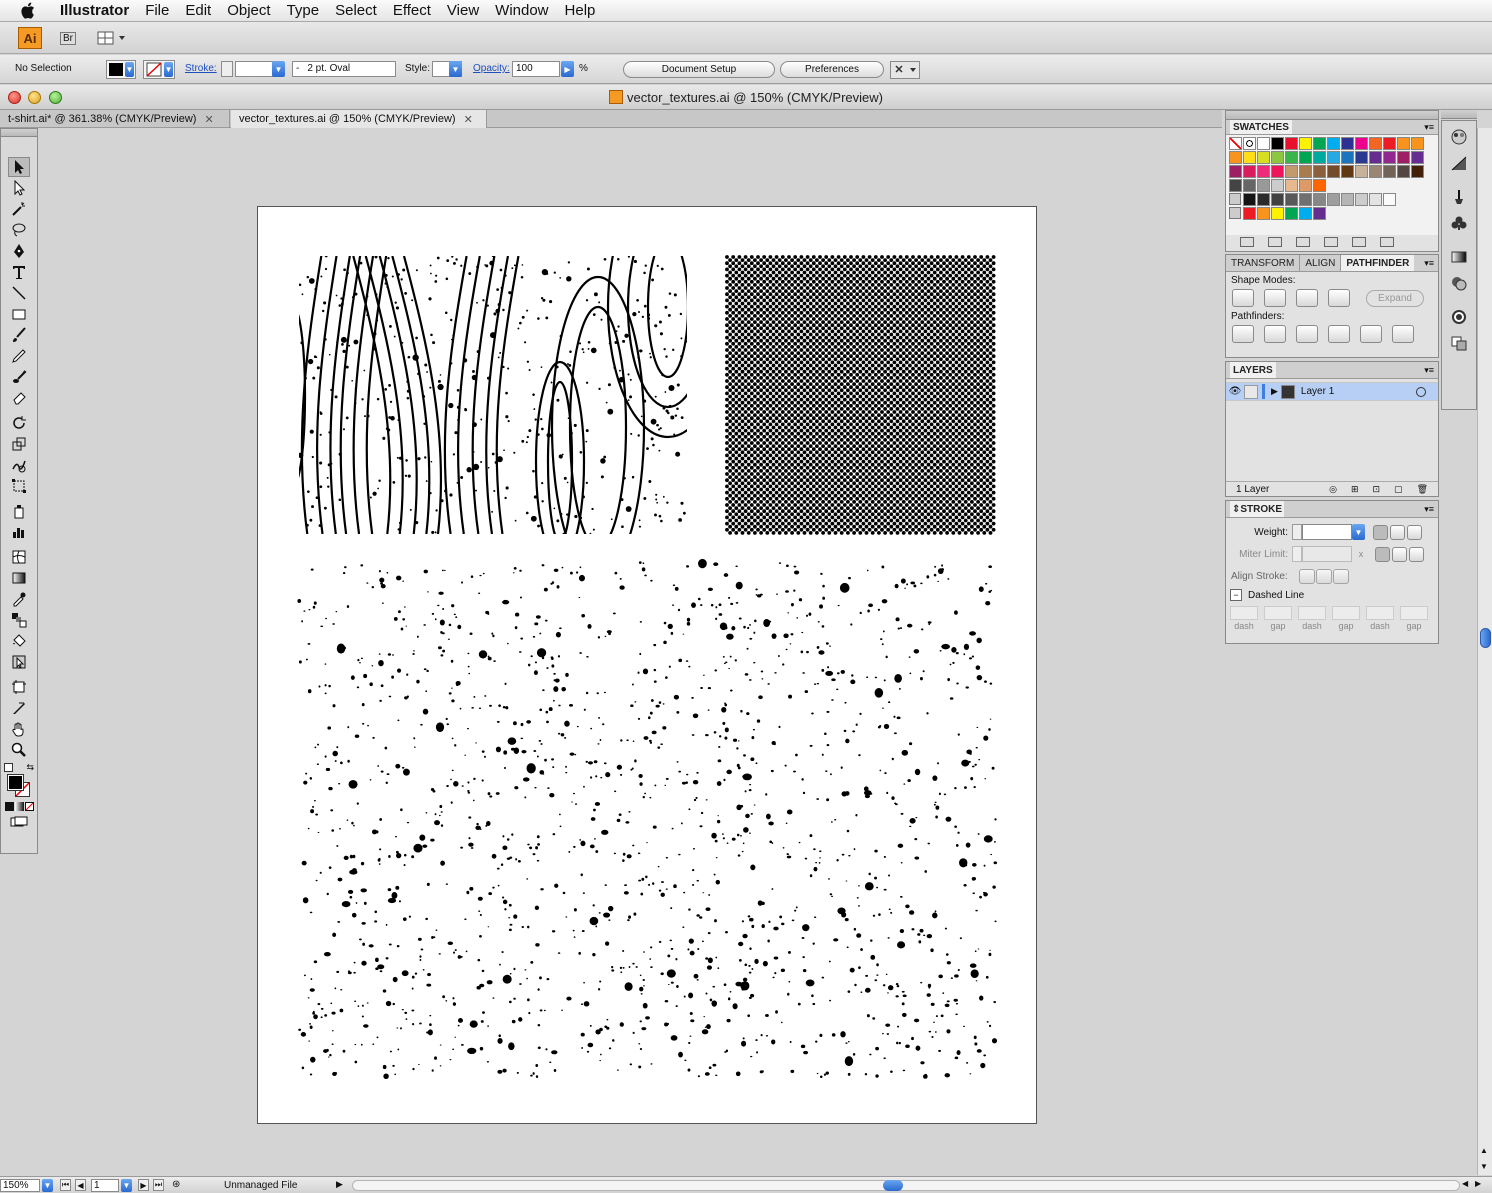 The width and height of the screenshot is (1492, 1193). Describe the element at coordinates (19, 750) in the screenshot. I see `zoom-tool` at that location.